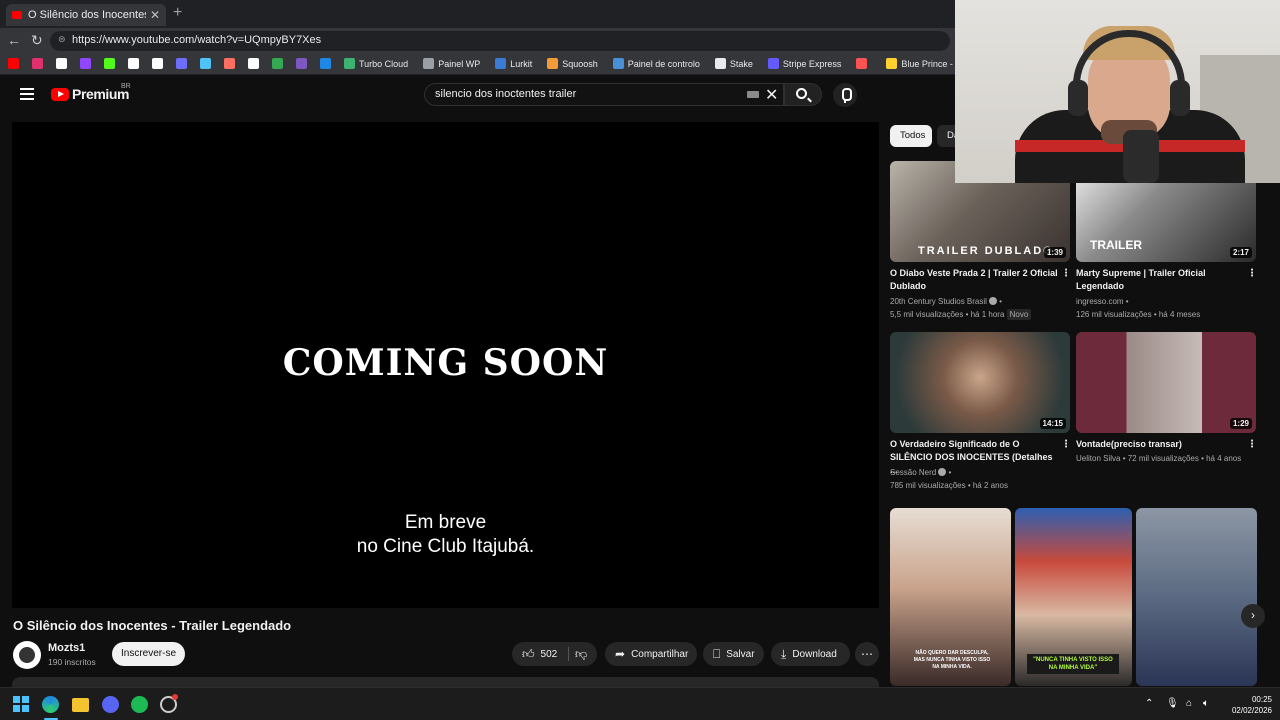 This screenshot has width=1280, height=720. I want to click on reload-icon: ↻, so click(37, 40).